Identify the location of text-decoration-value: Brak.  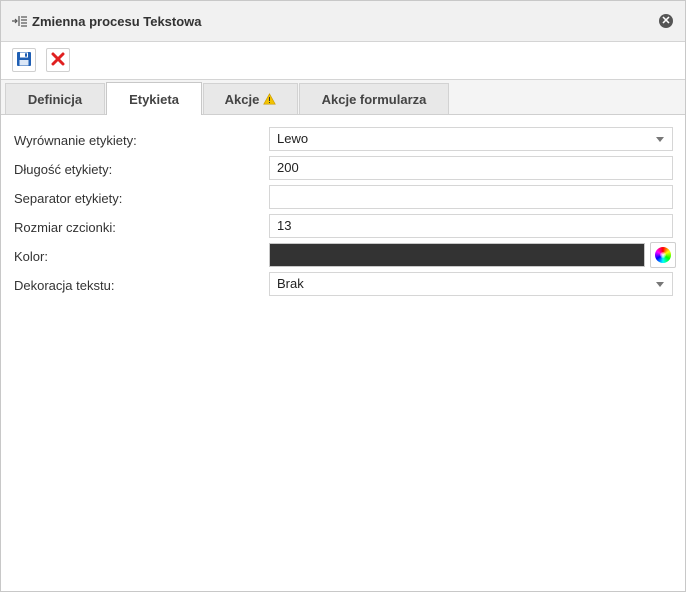
(290, 283).